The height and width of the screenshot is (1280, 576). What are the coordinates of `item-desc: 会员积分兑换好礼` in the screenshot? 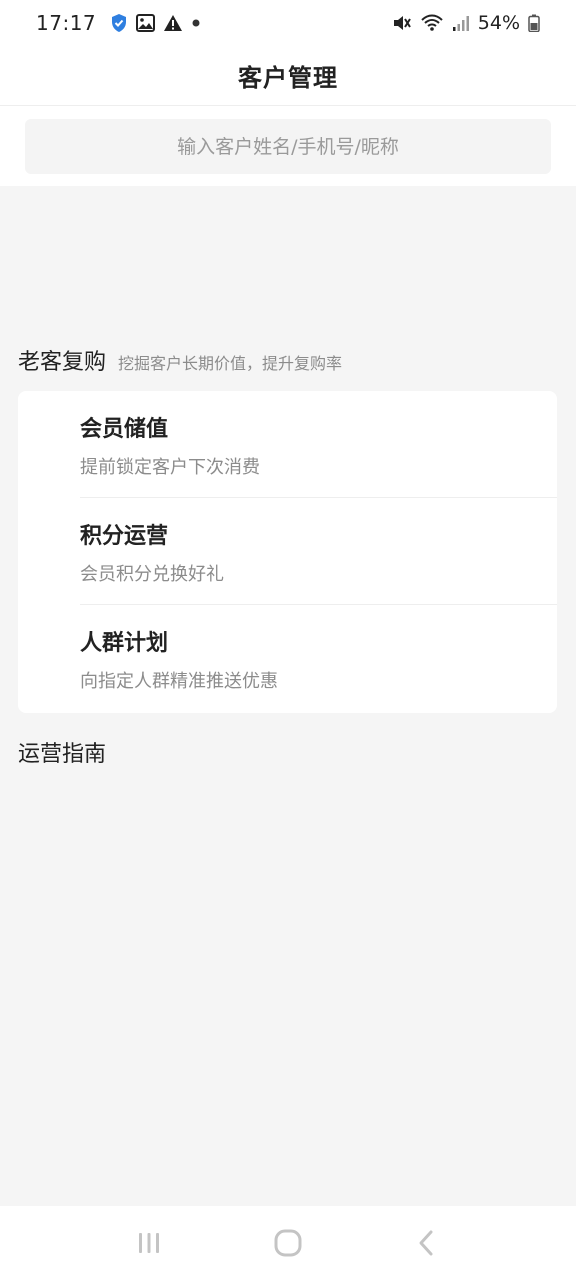 It's located at (152, 574).